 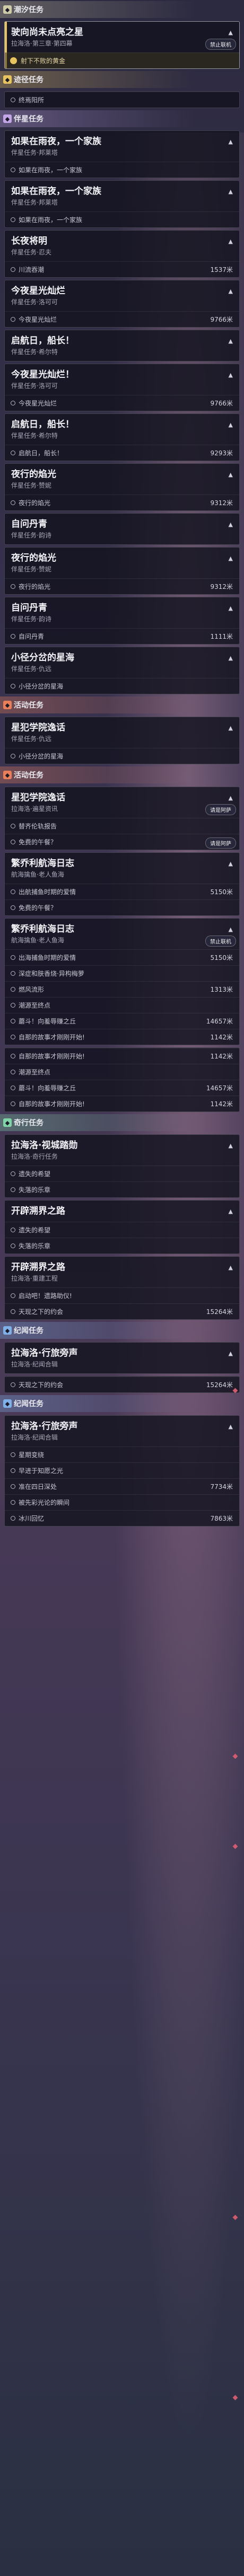 I want to click on subtask-row: 早进于知愿之光, so click(x=122, y=1470).